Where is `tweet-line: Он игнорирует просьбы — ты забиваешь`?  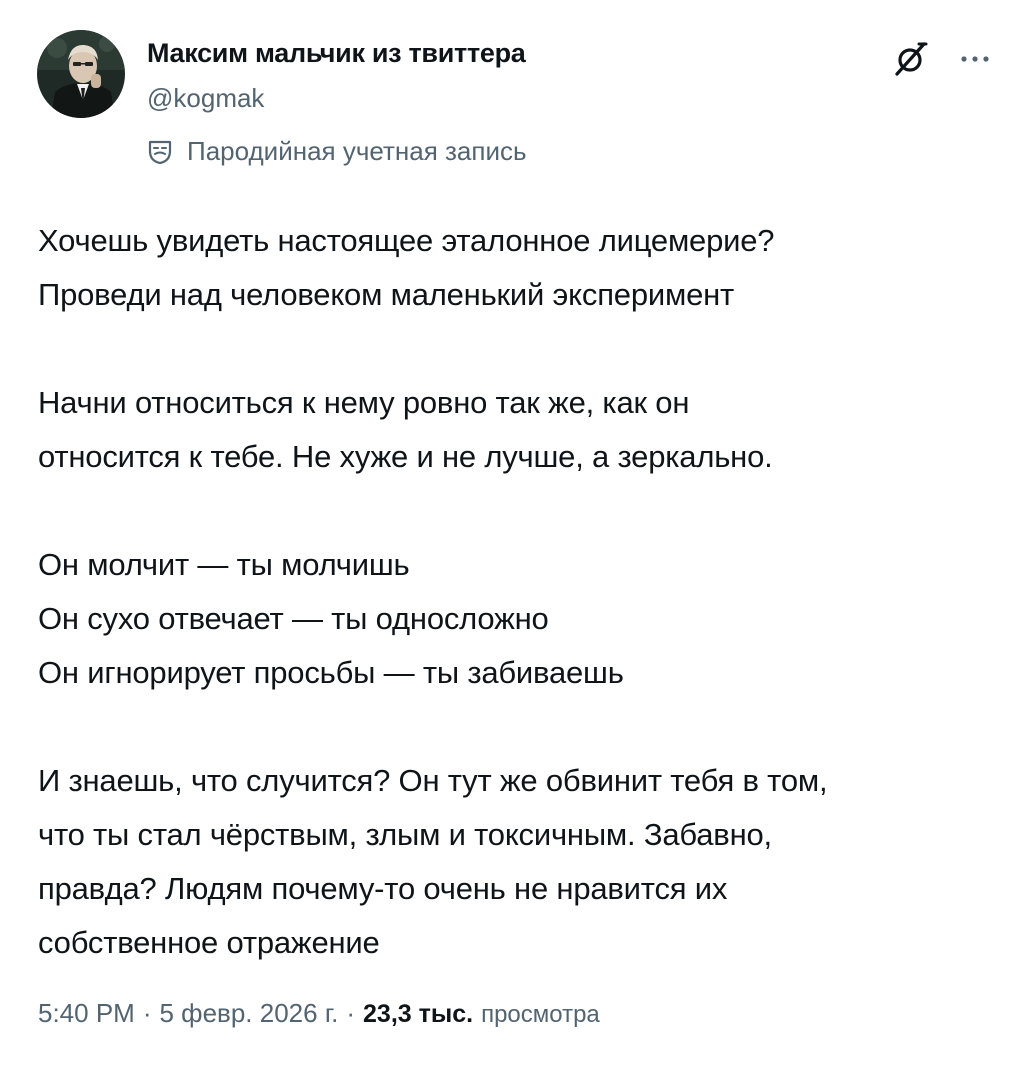
tweet-line: Он игнорирует просьбы — ты забиваешь is located at coordinates (331, 672).